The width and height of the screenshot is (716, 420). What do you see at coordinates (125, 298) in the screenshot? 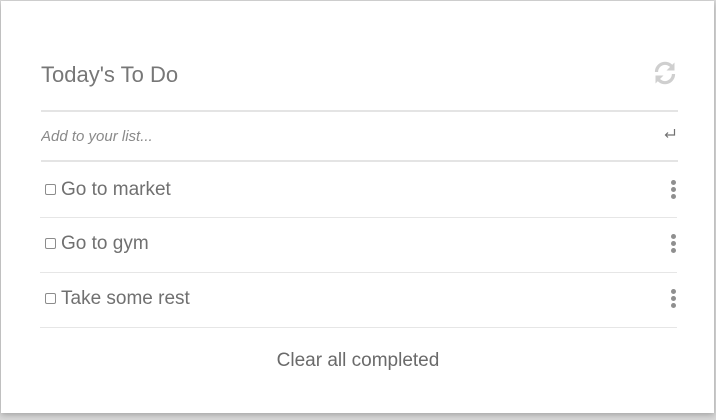
I see `item-label: Take some rest` at bounding box center [125, 298].